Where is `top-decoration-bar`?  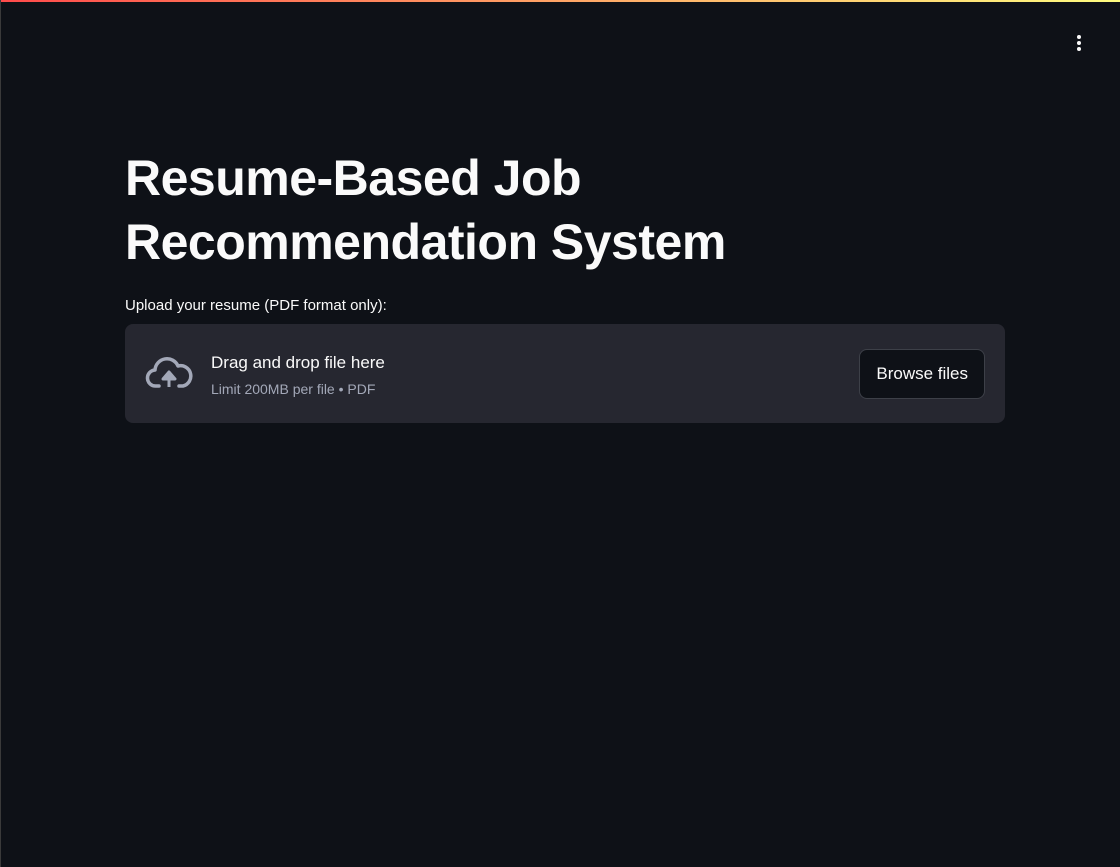 top-decoration-bar is located at coordinates (560, 1).